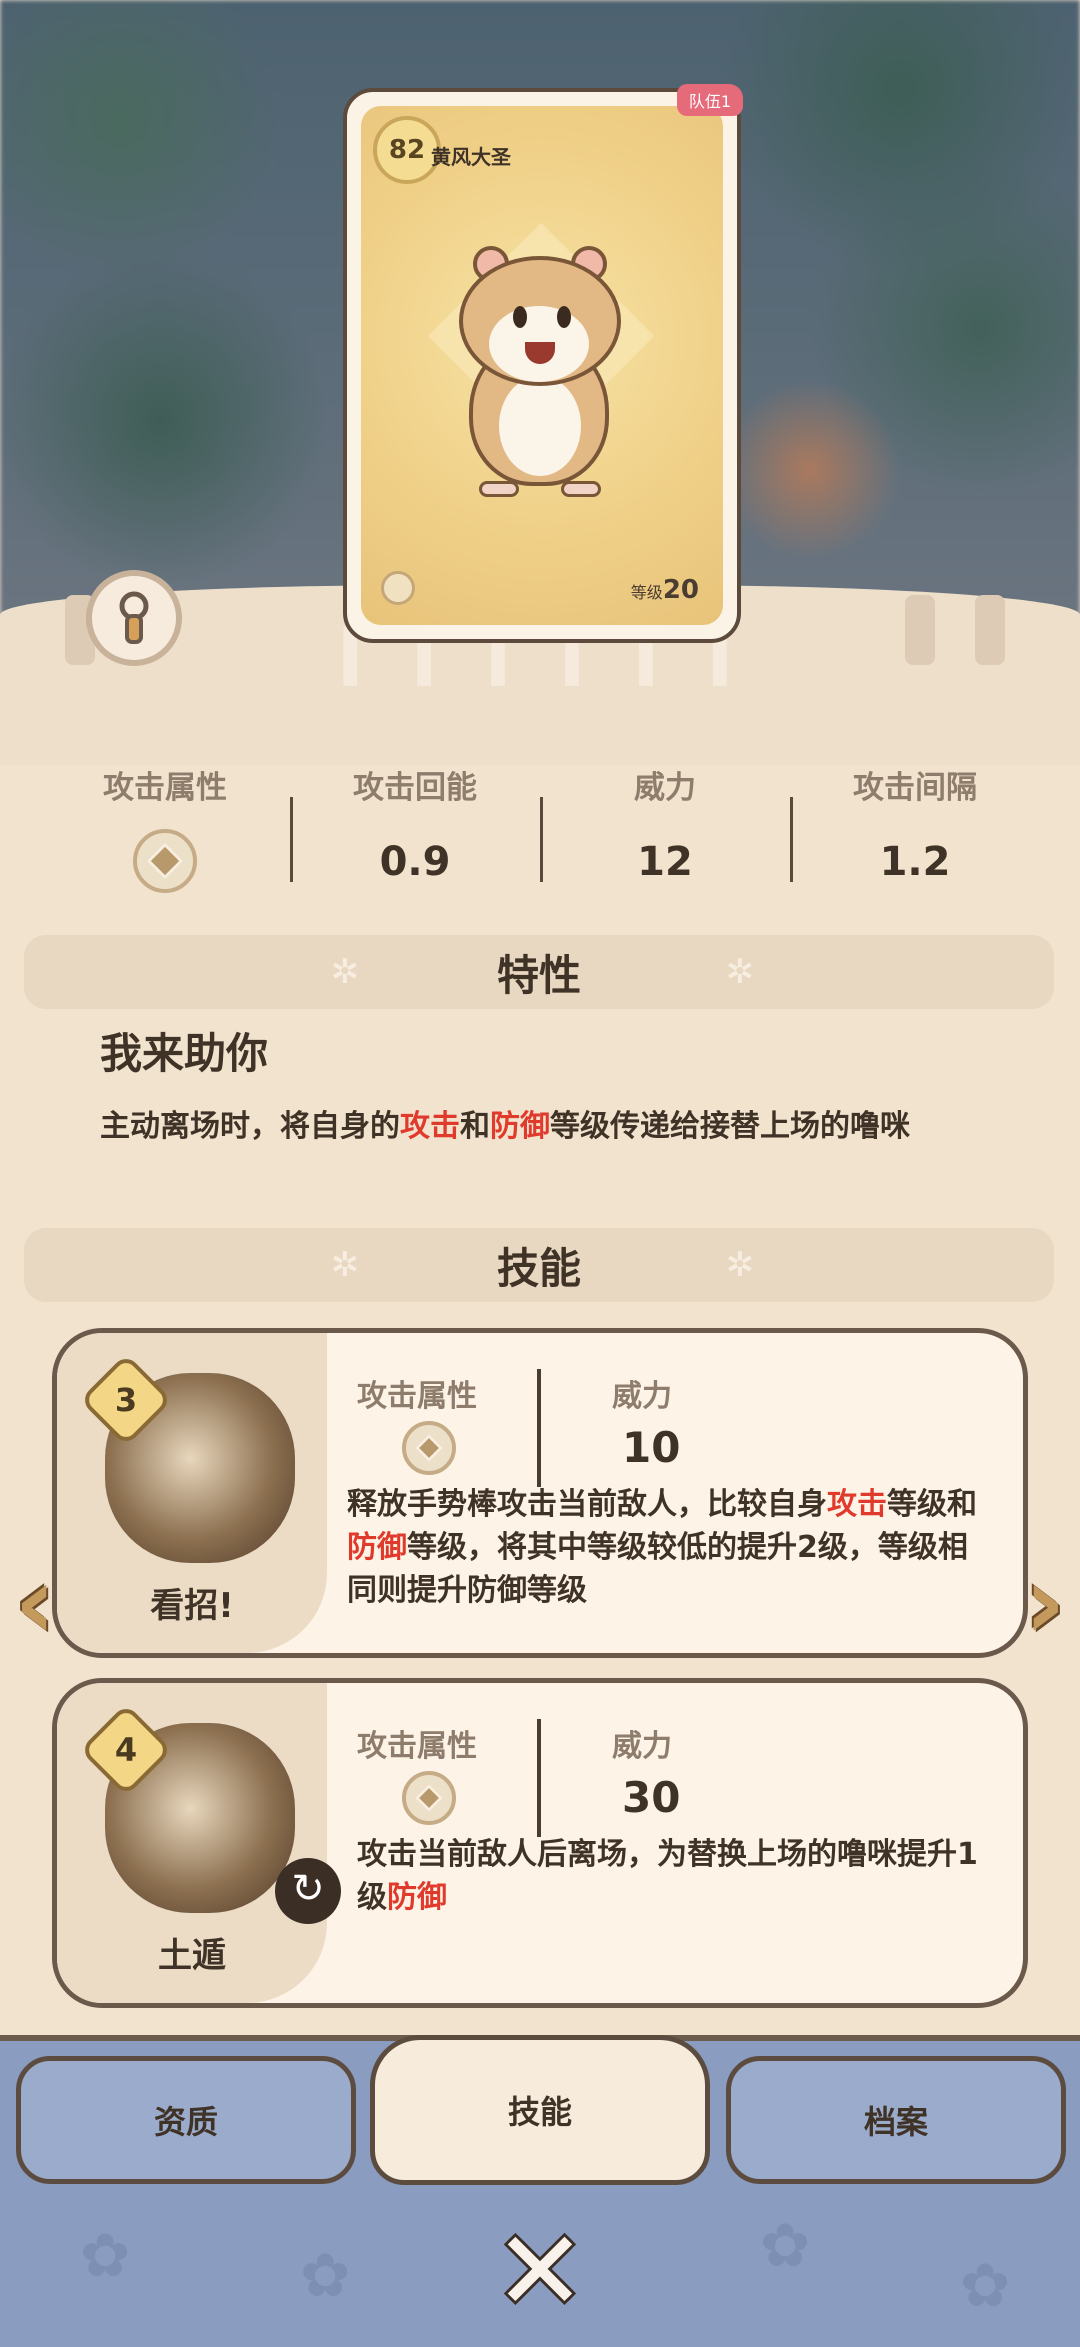 Image resolution: width=1080 pixels, height=2347 pixels. I want to click on skill-section-header: ✲ 技能 ✲, so click(539, 1265).